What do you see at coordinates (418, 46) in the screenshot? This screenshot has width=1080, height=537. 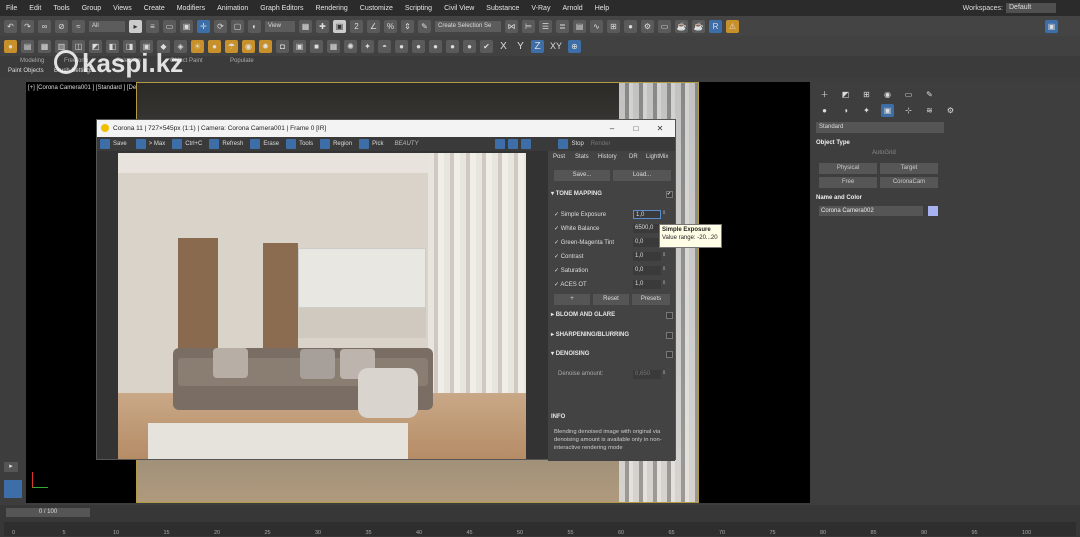 I see `sphere-2-icon: ●` at bounding box center [418, 46].